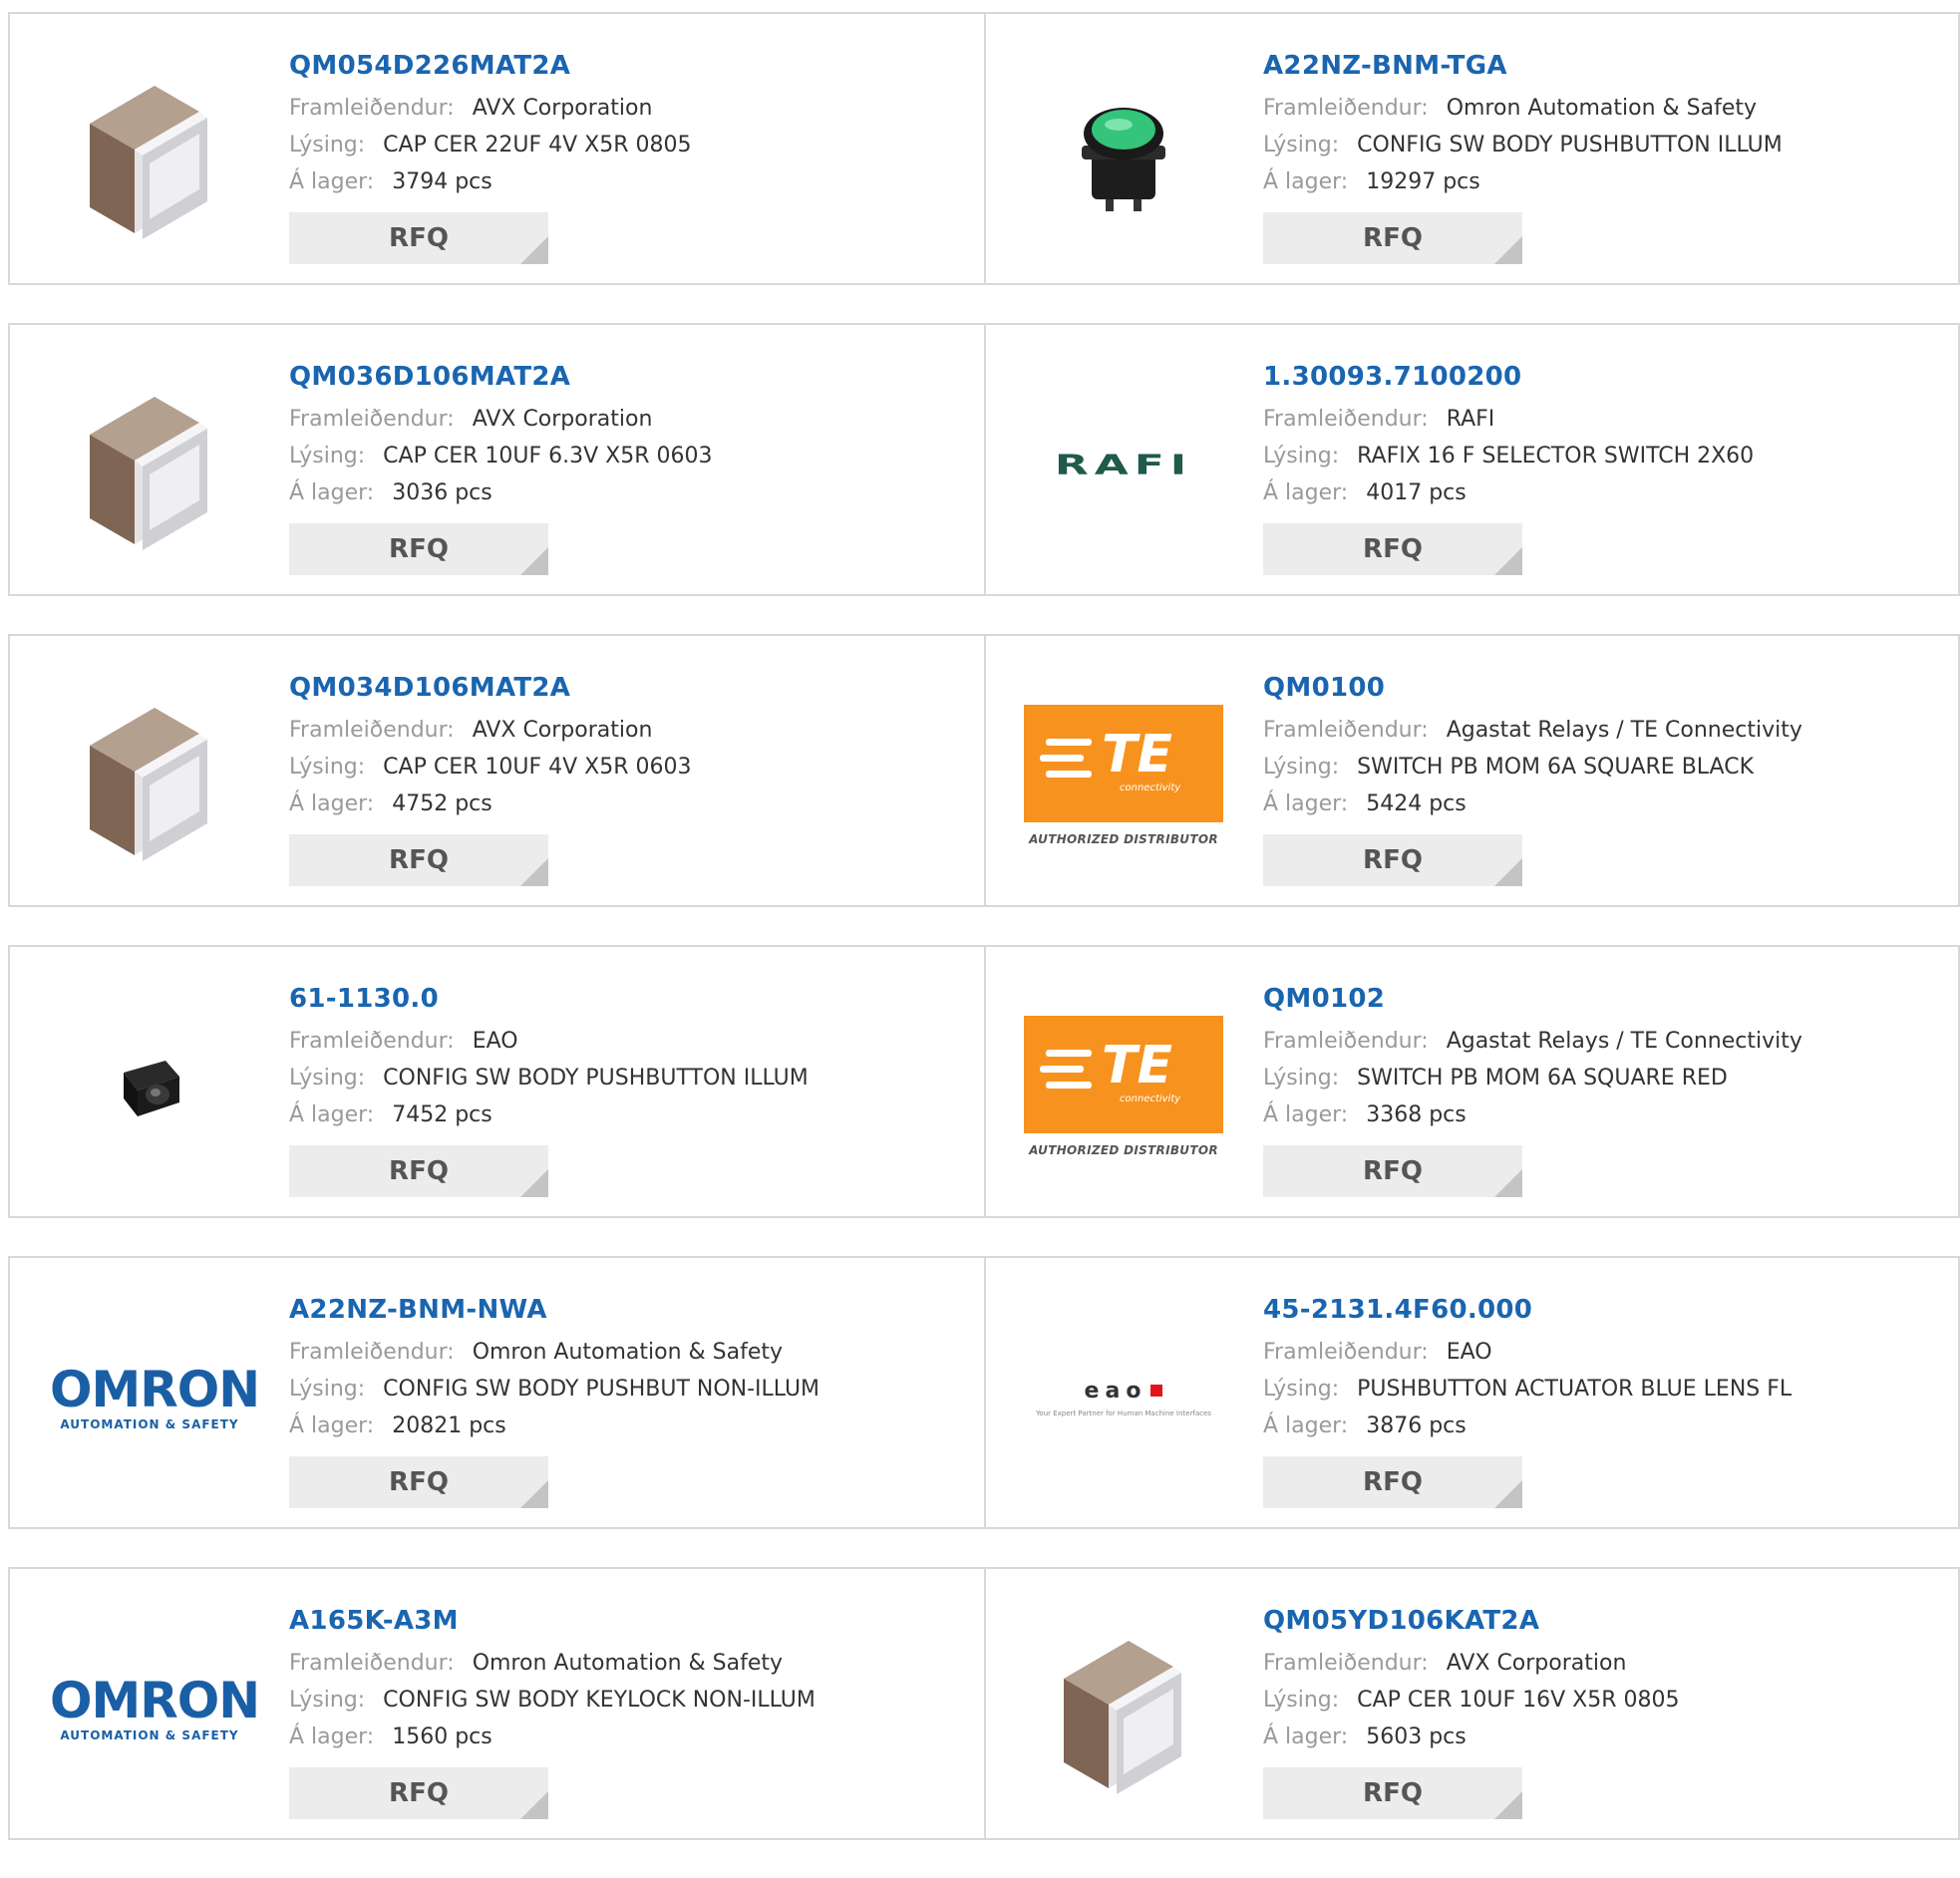 Image resolution: width=1960 pixels, height=1878 pixels. What do you see at coordinates (1532, 999) in the screenshot?
I see `part-number-link: QM0102` at bounding box center [1532, 999].